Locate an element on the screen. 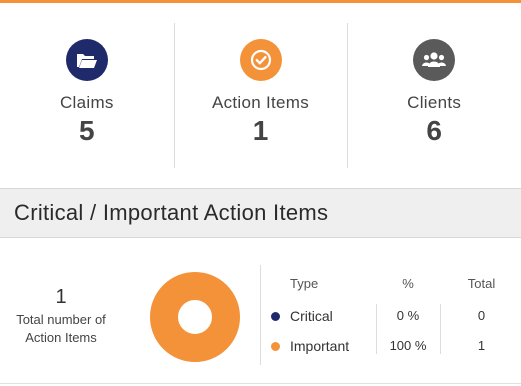 This screenshot has height=386, width=521. stat-value: 5 is located at coordinates (87, 130).